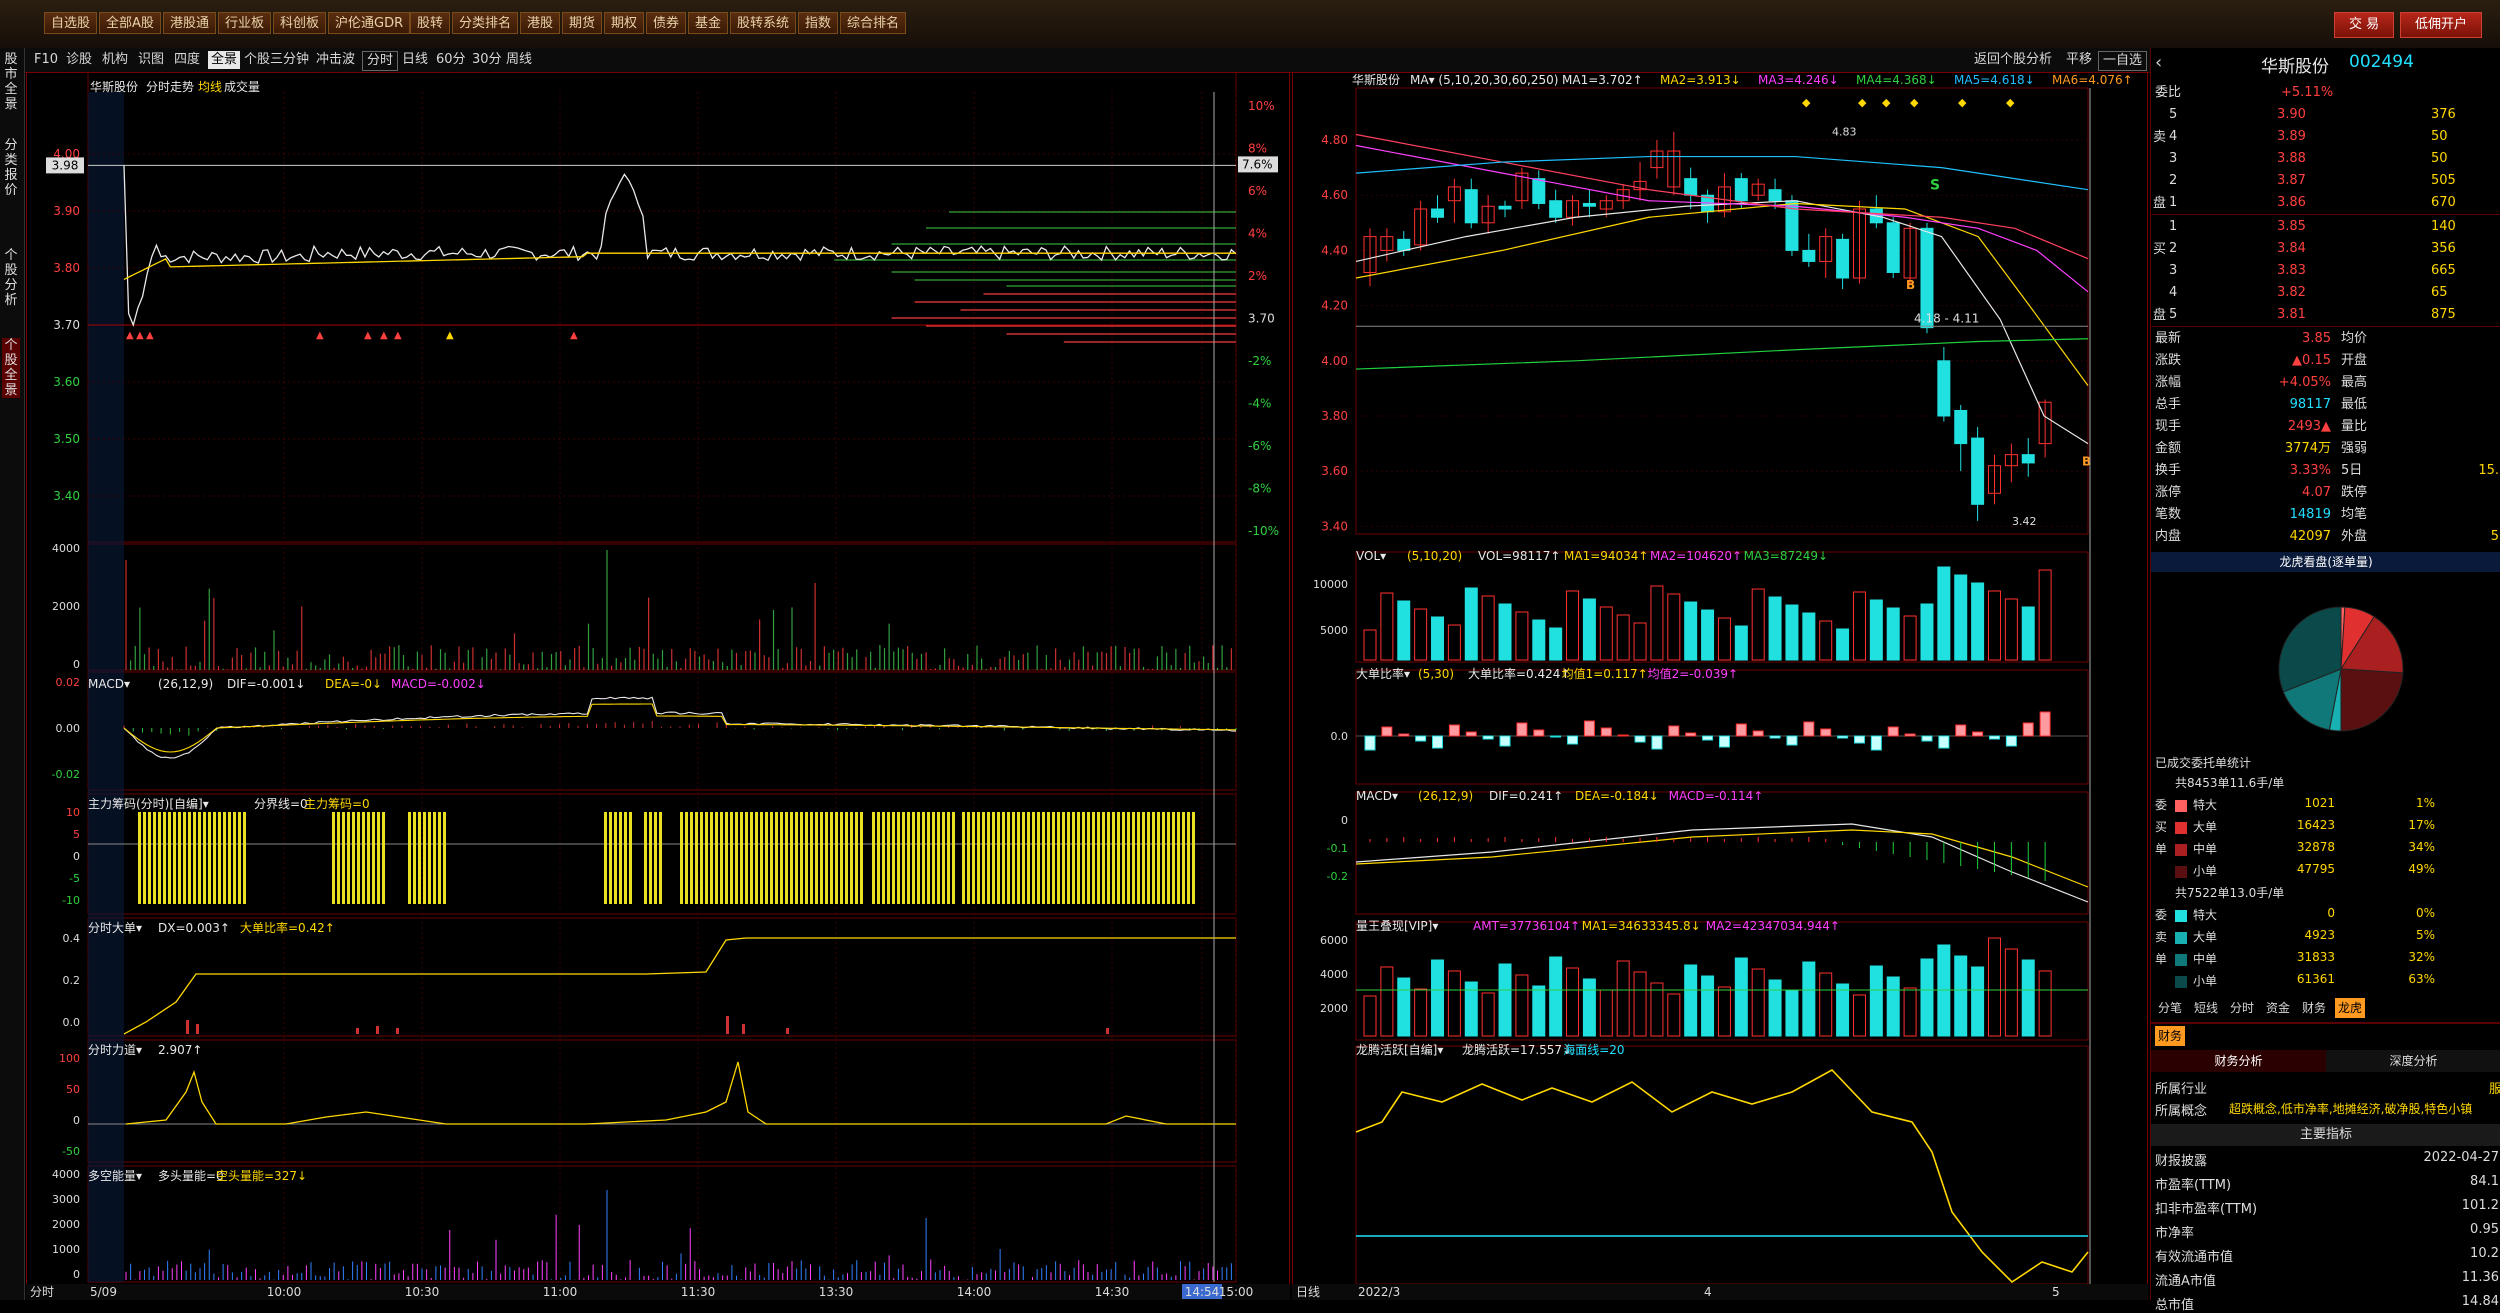 The image size is (2500, 1313). Describe the element at coordinates (245, 23) in the screenshot. I see `topbar-button-3: 行业板` at that location.